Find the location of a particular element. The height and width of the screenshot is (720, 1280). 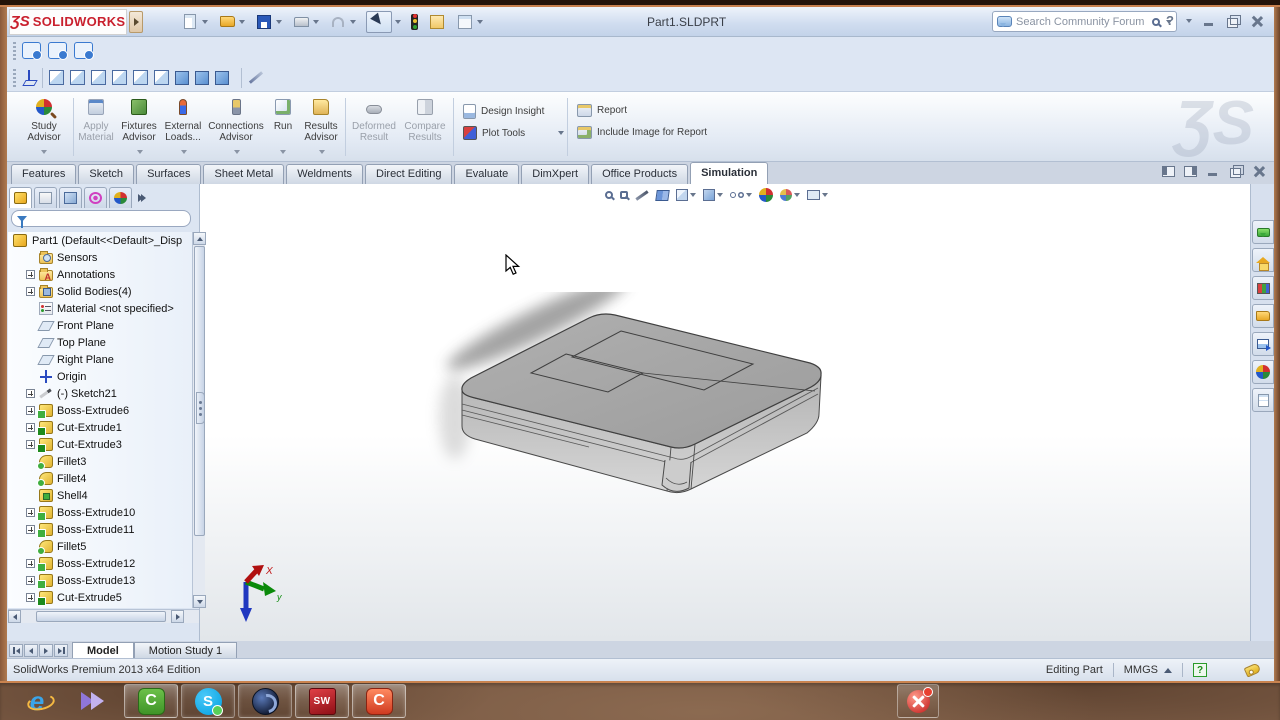

tree-item: Cut-Extrude3 is located at coordinates (100, 444).